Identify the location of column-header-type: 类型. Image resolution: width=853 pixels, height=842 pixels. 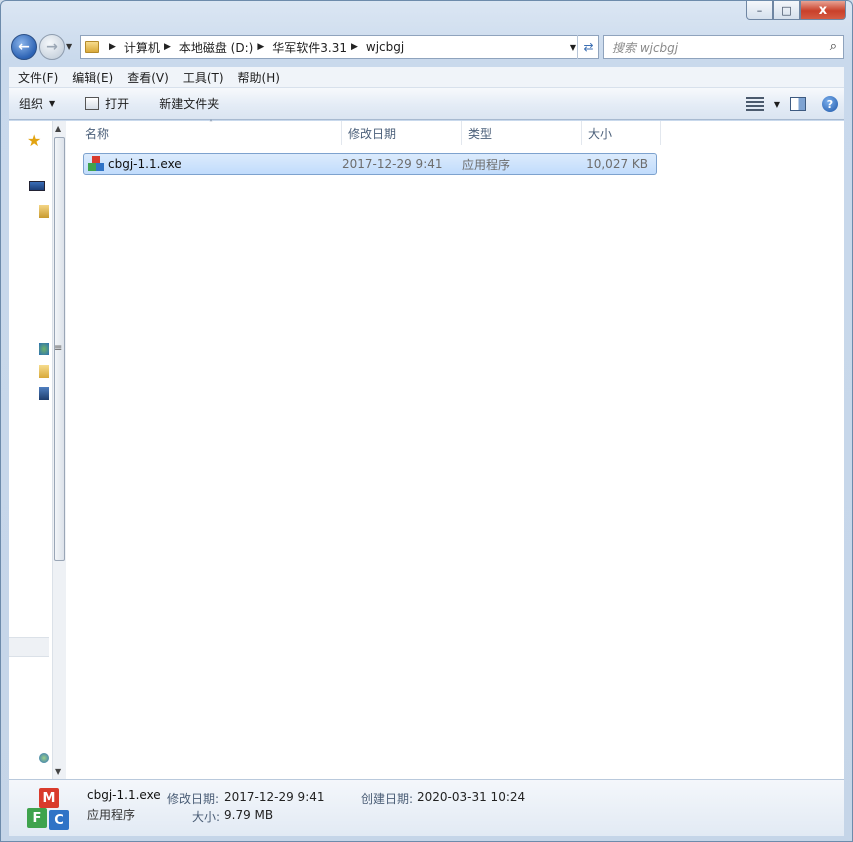
(522, 133).